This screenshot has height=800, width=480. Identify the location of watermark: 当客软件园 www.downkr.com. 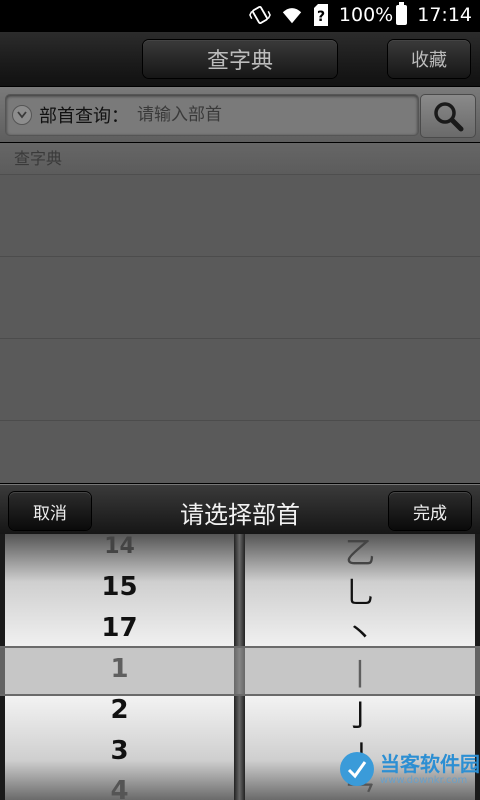
(410, 769).